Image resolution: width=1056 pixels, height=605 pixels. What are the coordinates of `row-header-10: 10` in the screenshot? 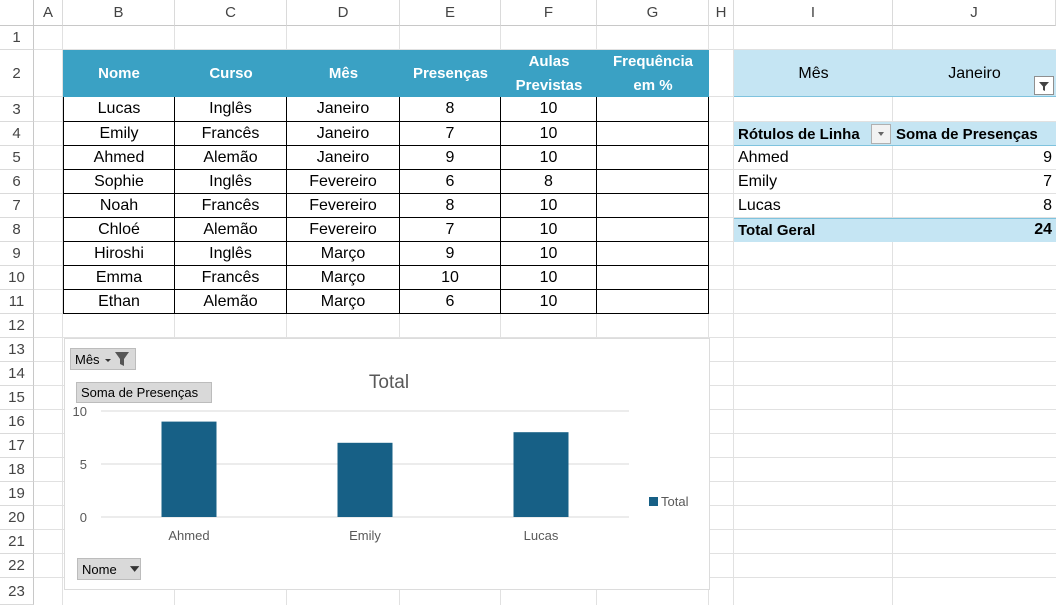 It's located at (17, 278).